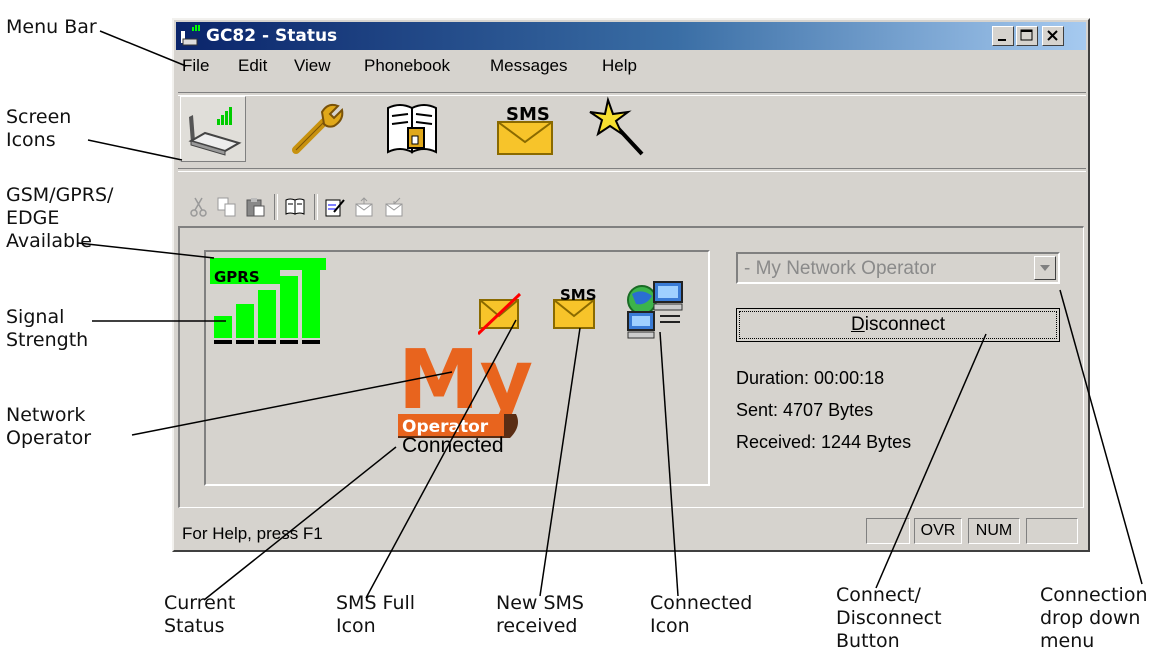 The image size is (1169, 660). I want to click on callout-connected-icon: Connected Icon, so click(701, 614).